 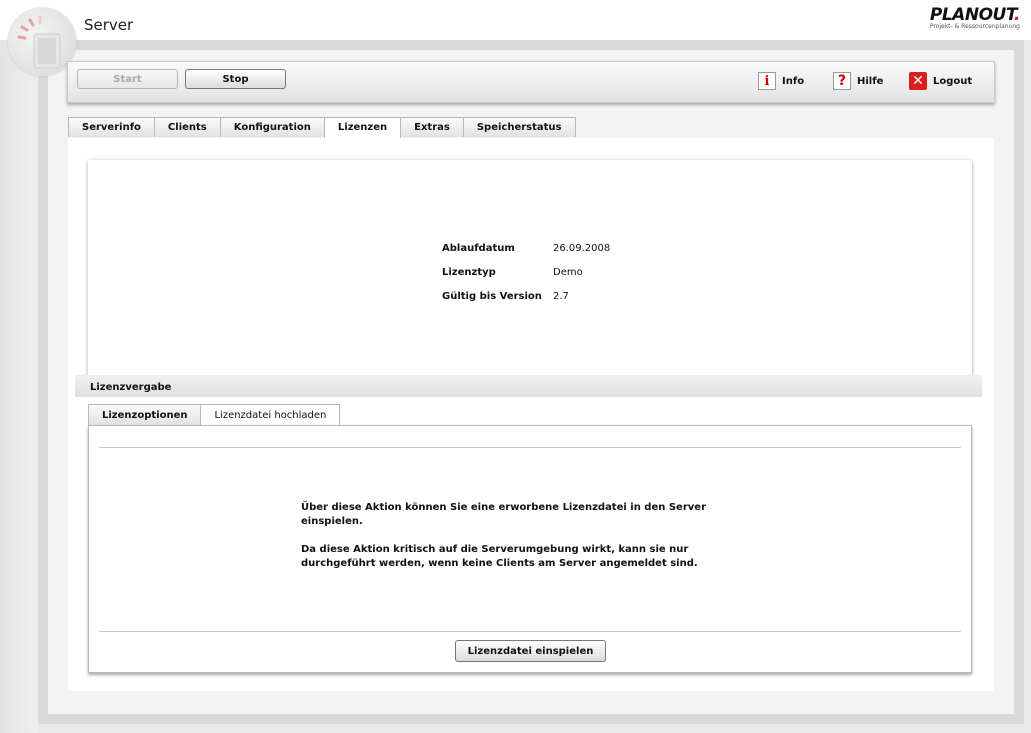 I want to click on toolbar: Start Stop i Info ? Hilfe ✕ Logout, so click(x=531, y=82).